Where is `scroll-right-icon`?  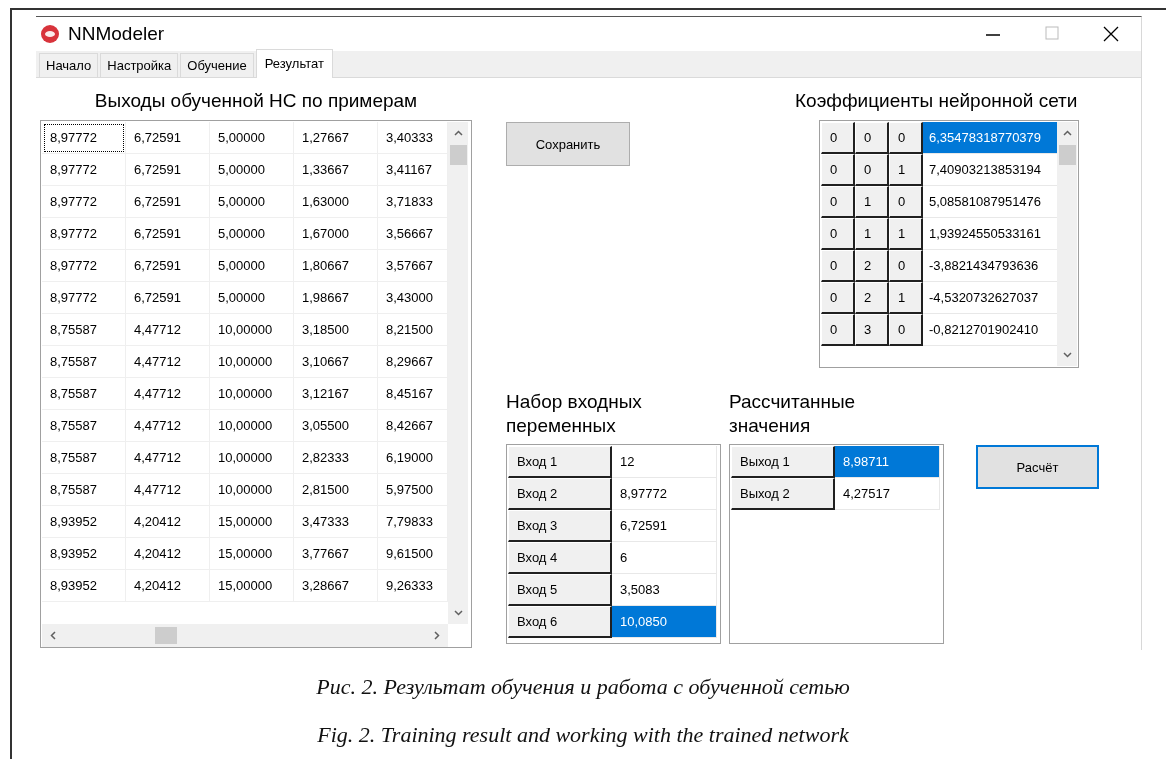 scroll-right-icon is located at coordinates (436, 635).